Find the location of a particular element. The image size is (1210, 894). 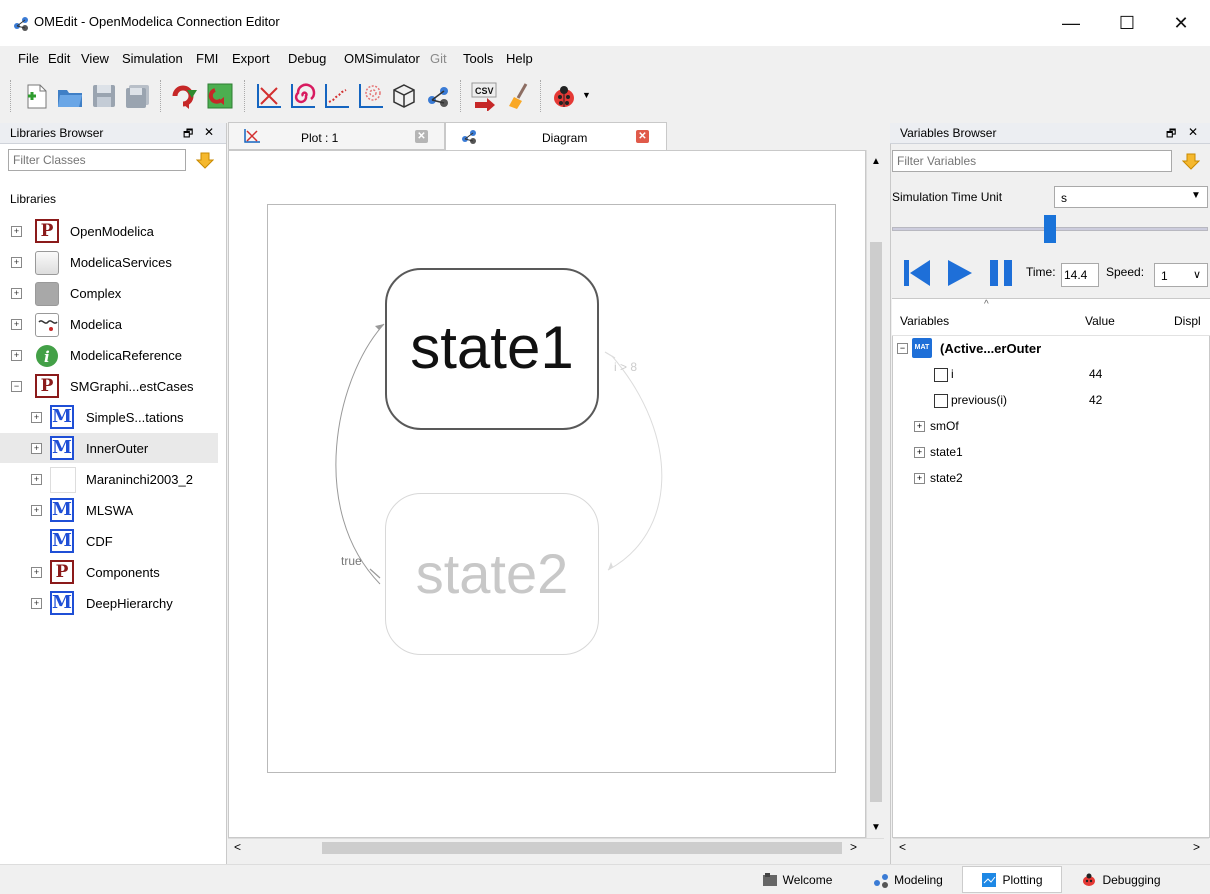

filter-classes-input is located at coordinates (97, 160).